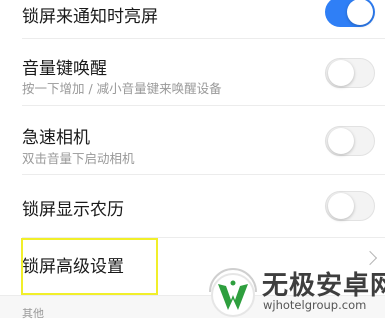 Image resolution: width=385 pixels, height=321 pixels. I want to click on volume-key-wake-toggle, so click(350, 73).